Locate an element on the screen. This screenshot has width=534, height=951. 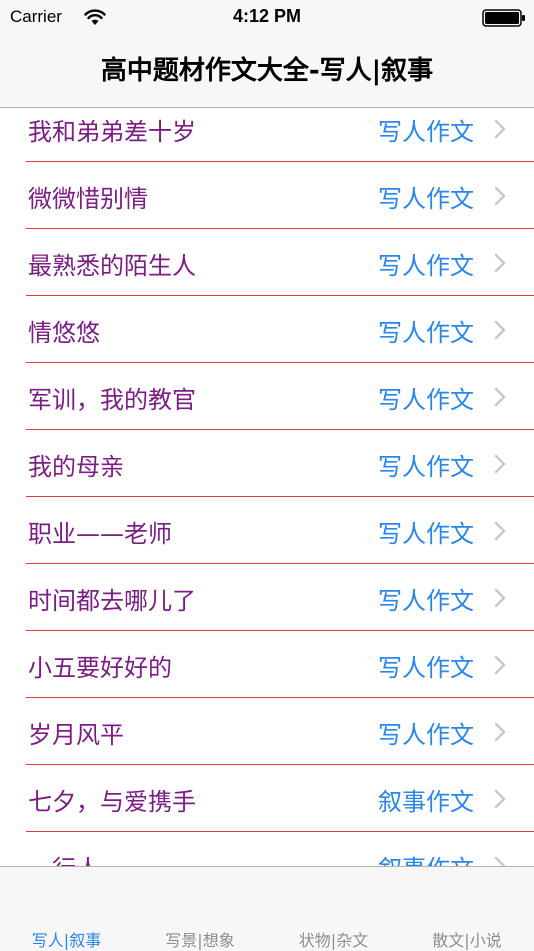
navigation-bar: 高中题材作文大全-写人|叙事 is located at coordinates (267, 72).